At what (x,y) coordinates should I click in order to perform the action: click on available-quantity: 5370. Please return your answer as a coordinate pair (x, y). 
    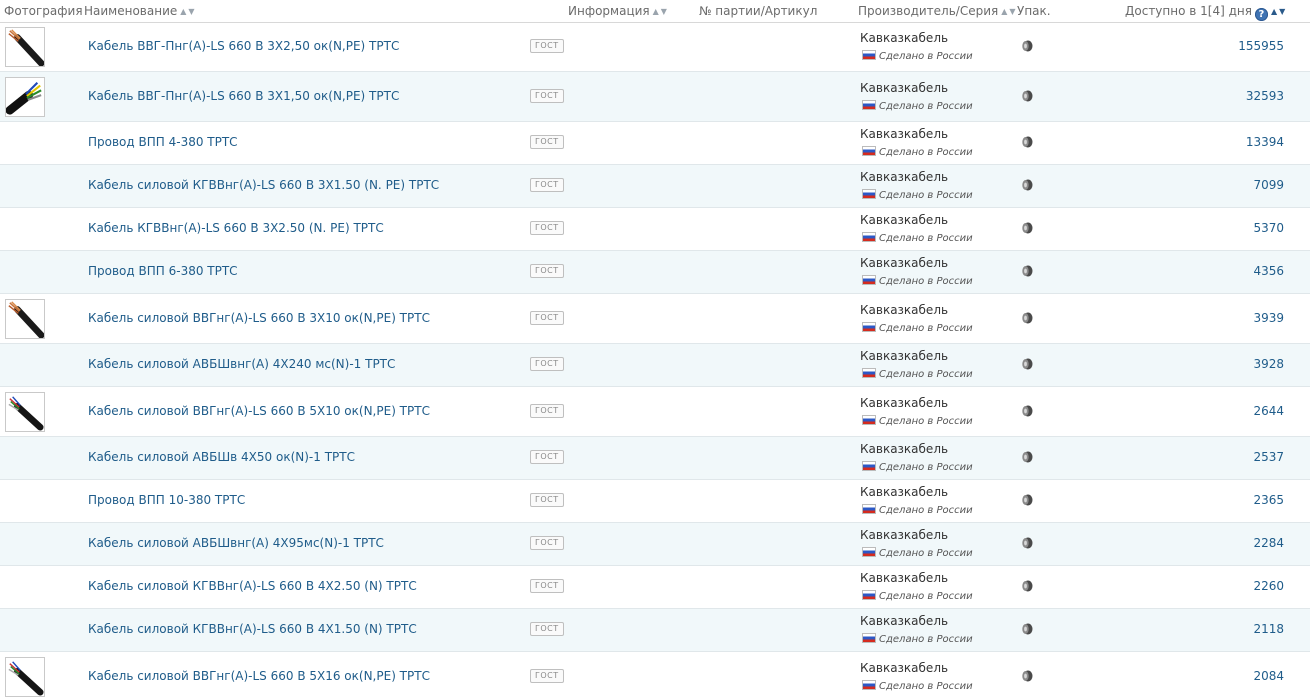
    Looking at the image, I should click on (1268, 228).